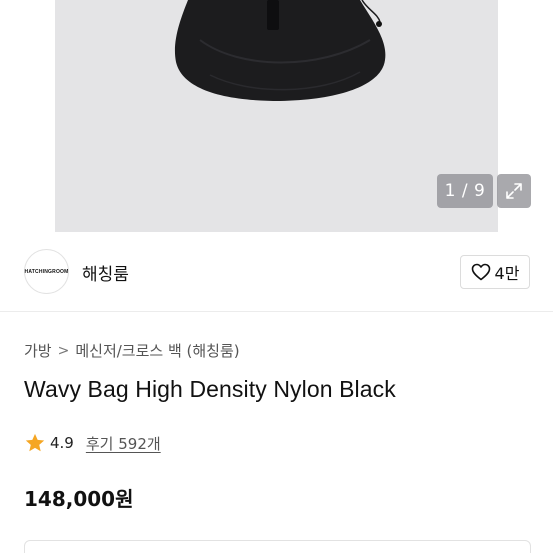 This screenshot has width=553, height=553. What do you see at coordinates (480, 272) in the screenshot?
I see `heart-icon` at bounding box center [480, 272].